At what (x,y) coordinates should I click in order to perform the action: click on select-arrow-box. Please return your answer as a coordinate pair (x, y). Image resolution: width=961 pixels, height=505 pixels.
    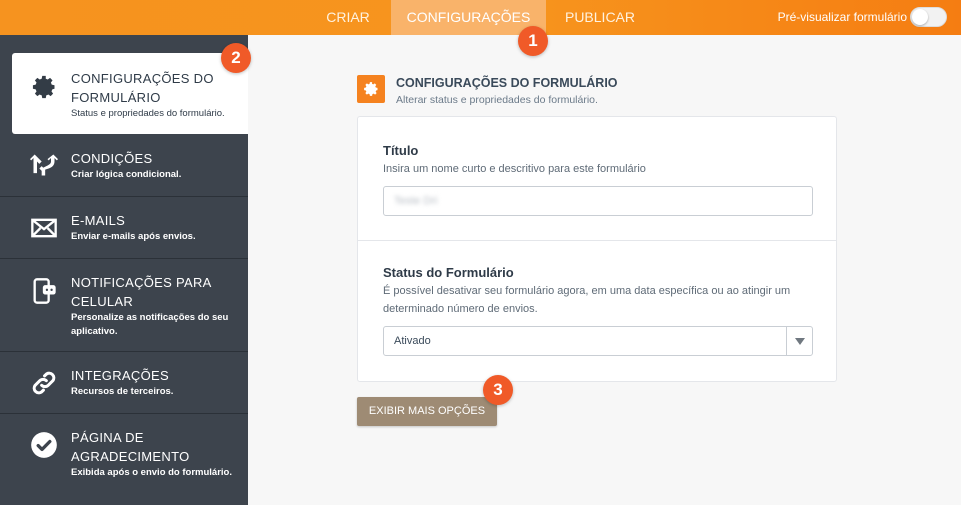
    Looking at the image, I should click on (799, 341).